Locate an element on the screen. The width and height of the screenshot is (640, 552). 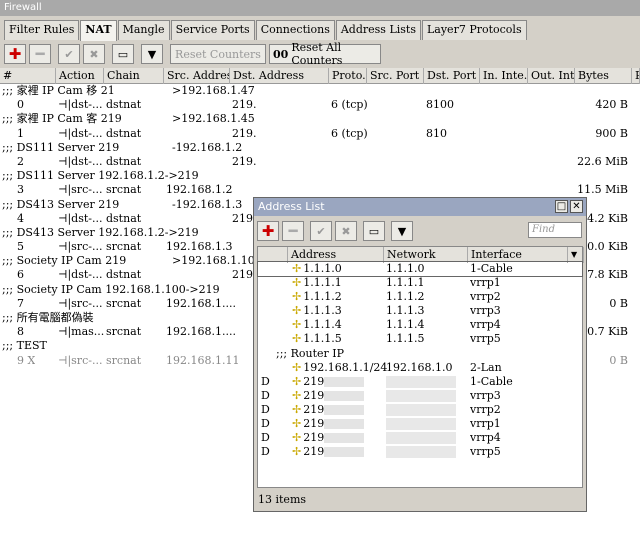
network-value: 1.1.1.4 is located at coordinates (405, 325).